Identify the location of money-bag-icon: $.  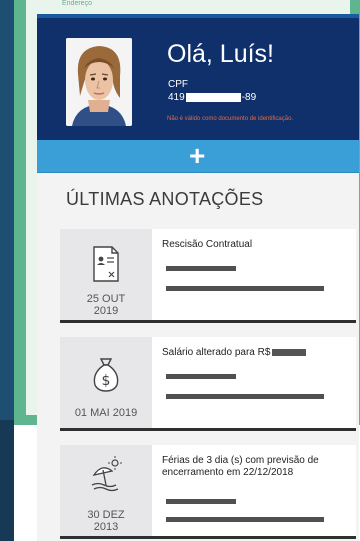
(106, 375).